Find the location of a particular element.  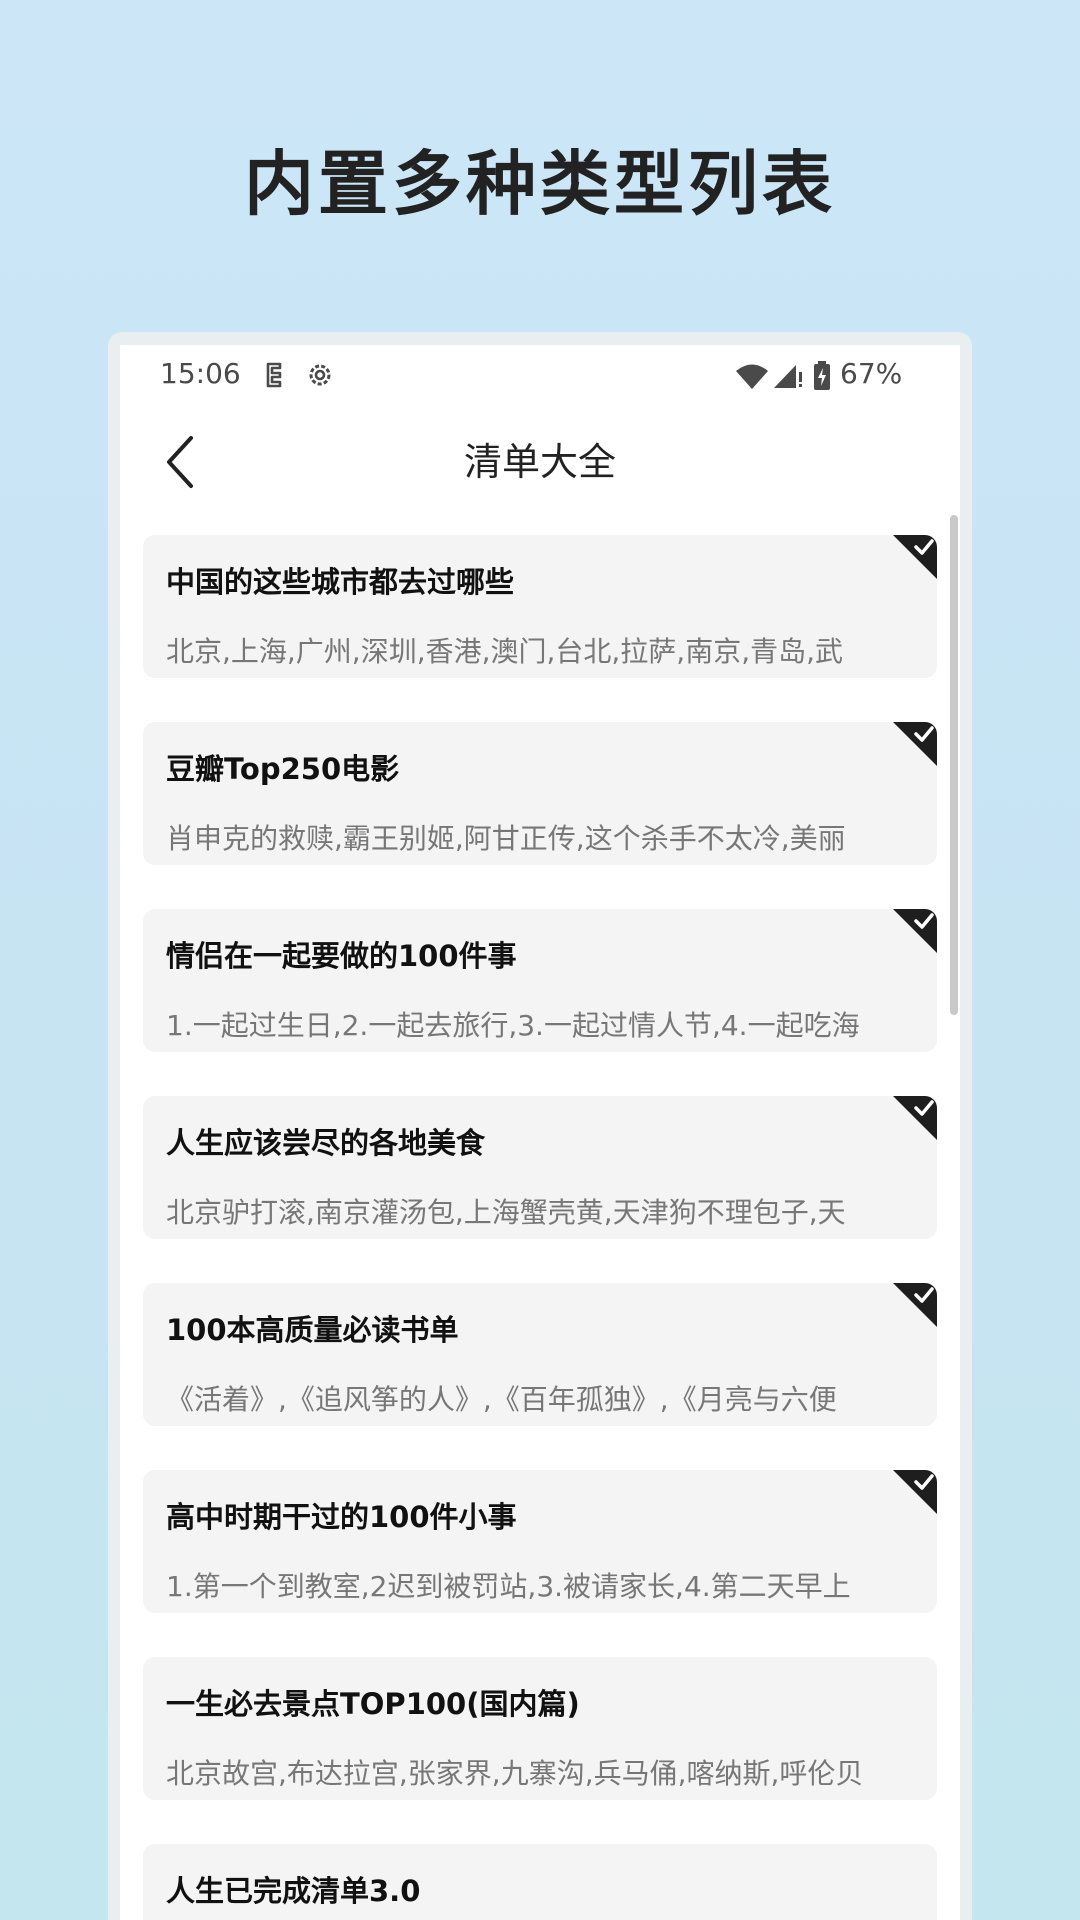

scrollbar is located at coordinates (954, 765).